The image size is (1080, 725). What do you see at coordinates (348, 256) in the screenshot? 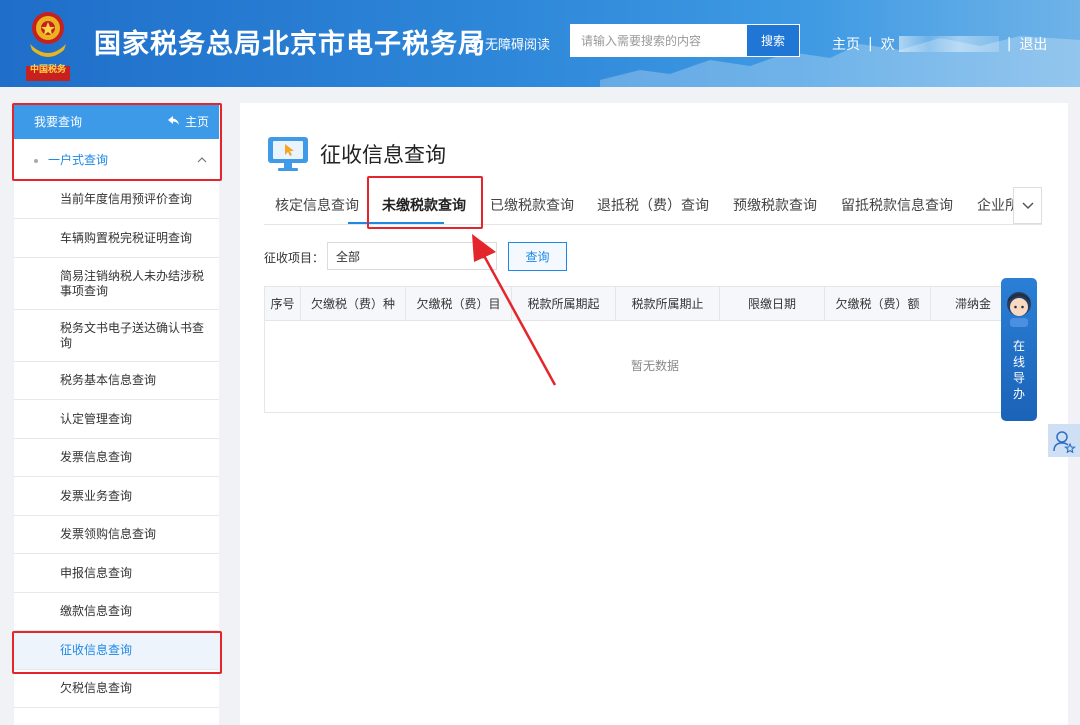
I see `select-value: 全部` at bounding box center [348, 256].